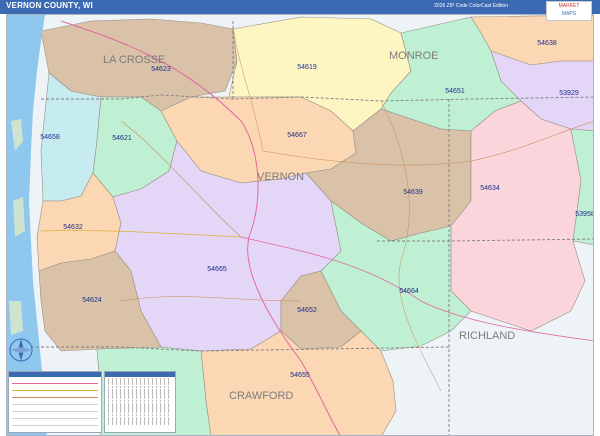  Describe the element at coordinates (73, 227) in the screenshot. I see `zip-label-54632: 54632` at that location.